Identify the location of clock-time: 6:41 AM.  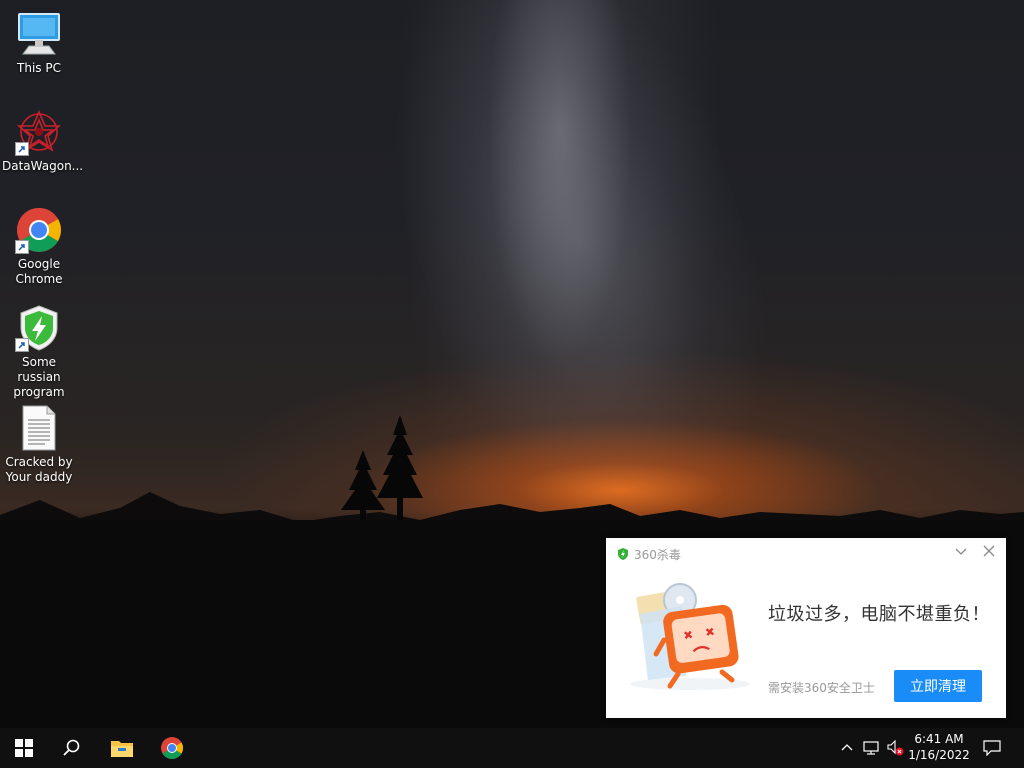
(939, 739).